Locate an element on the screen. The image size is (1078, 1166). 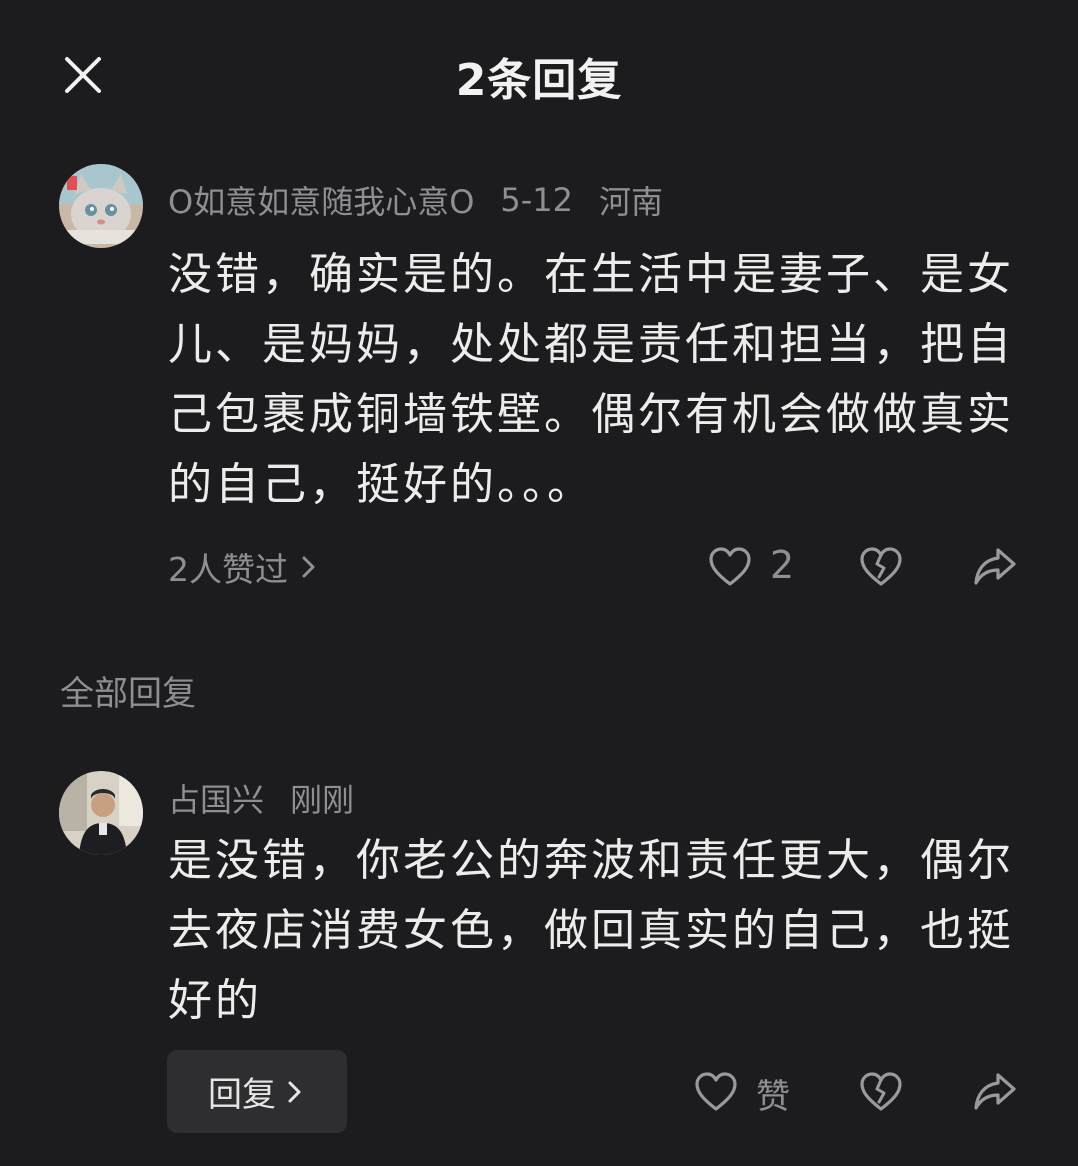
comment-location: 河南 is located at coordinates (631, 202).